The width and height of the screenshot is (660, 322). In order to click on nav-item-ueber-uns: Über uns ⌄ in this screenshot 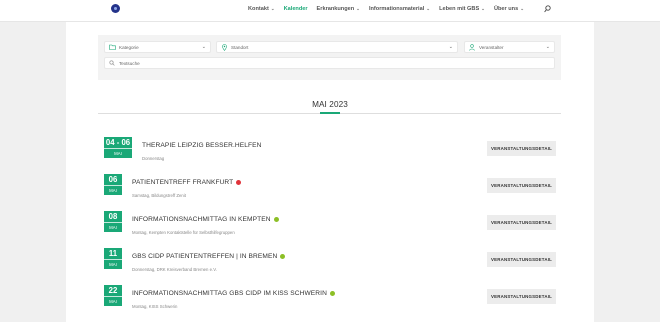, I will do `click(509, 9)`.